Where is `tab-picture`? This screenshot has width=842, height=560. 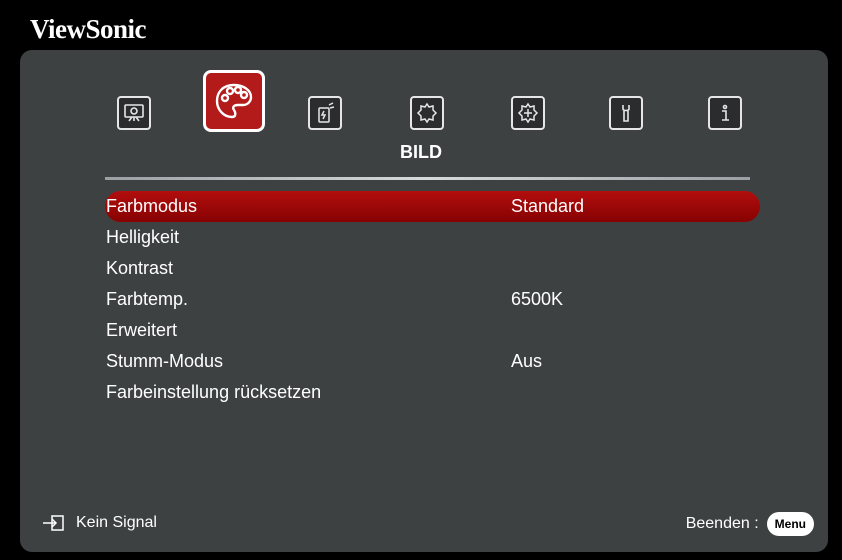
tab-picture is located at coordinates (234, 101).